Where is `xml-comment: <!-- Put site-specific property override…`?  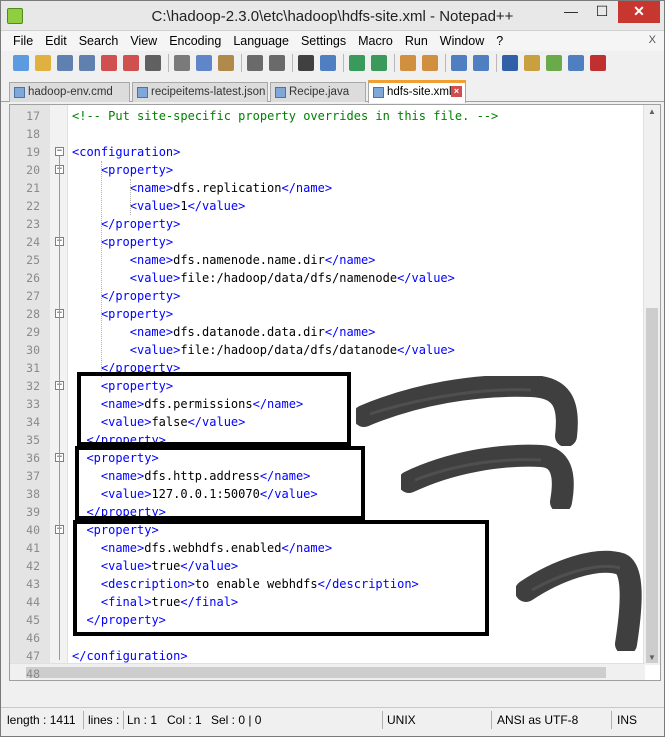 xml-comment: <!-- Put site-specific property override… is located at coordinates (285, 116).